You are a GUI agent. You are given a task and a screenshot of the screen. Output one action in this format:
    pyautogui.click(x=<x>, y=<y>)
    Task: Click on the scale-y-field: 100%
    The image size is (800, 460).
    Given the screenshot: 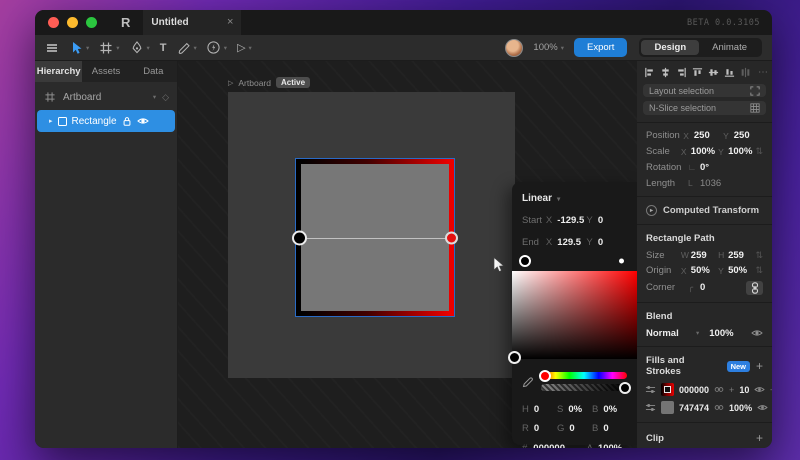 What is the action you would take?
    pyautogui.click(x=741, y=151)
    